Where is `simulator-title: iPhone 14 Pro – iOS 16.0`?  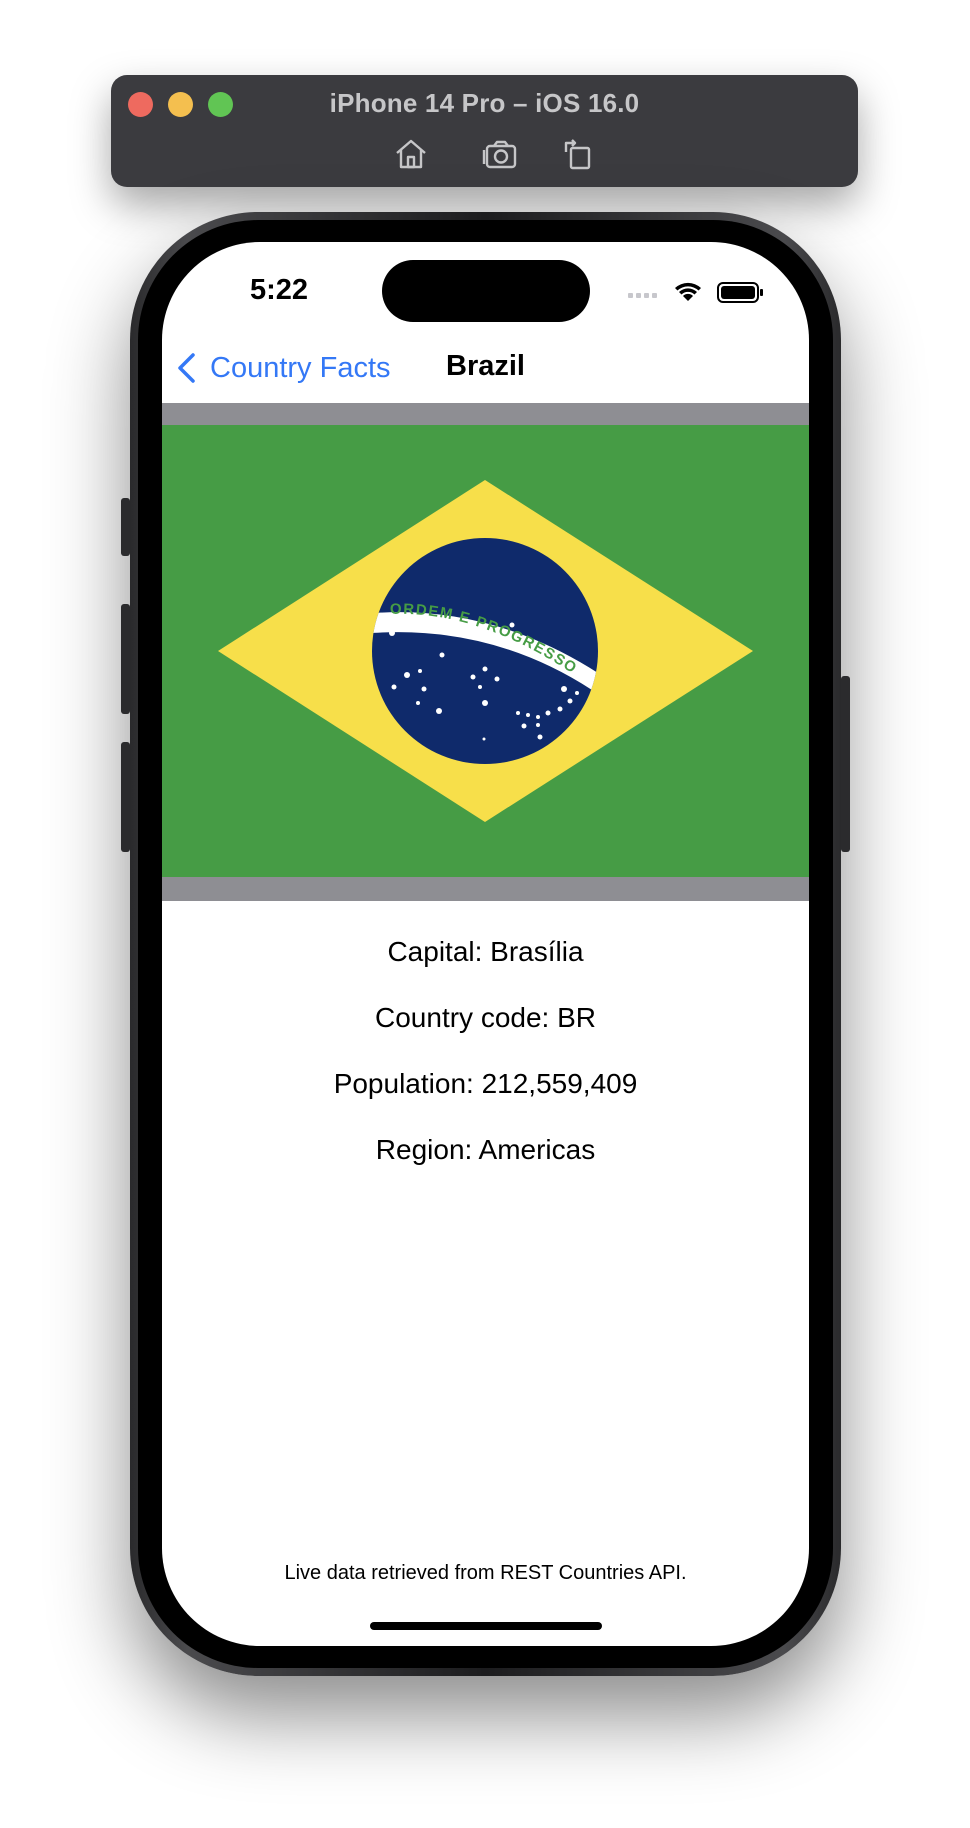 simulator-title: iPhone 14 Pro – iOS 16.0 is located at coordinates (484, 103).